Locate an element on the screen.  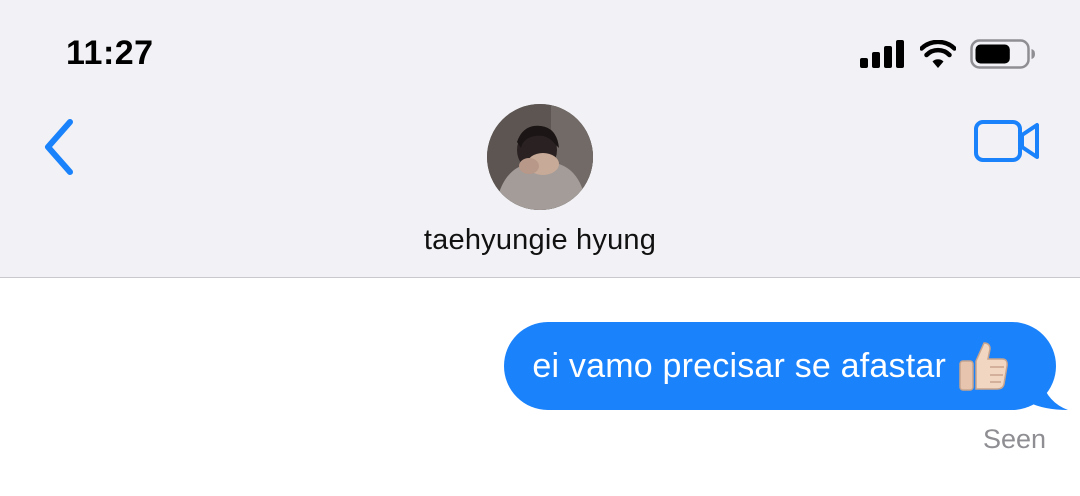
cellular-signal-icon is located at coordinates (883, 54).